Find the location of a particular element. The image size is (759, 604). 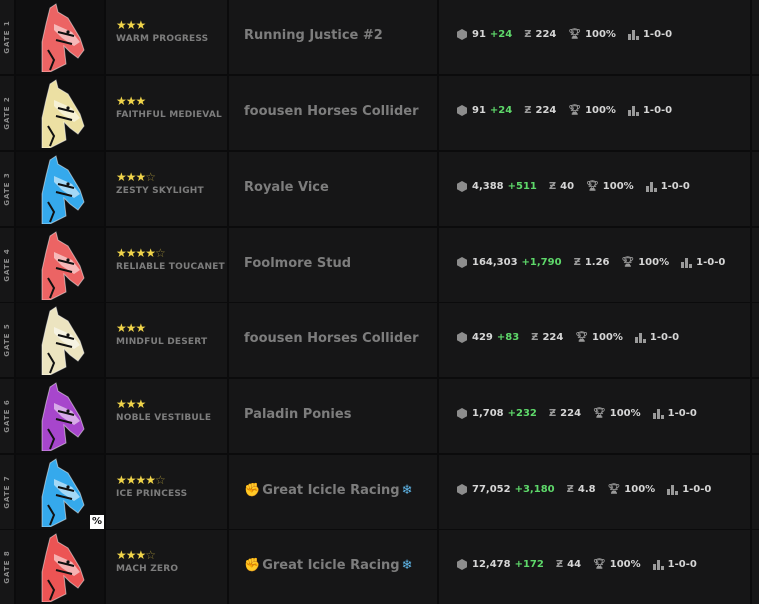

value-gain: +83 is located at coordinates (508, 337).